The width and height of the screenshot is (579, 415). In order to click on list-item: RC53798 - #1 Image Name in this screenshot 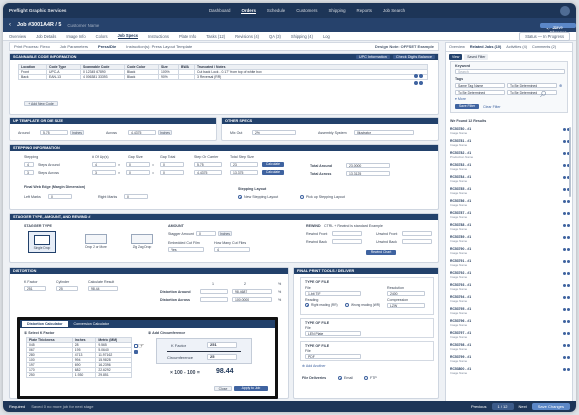, I will do `click(510, 347)`.